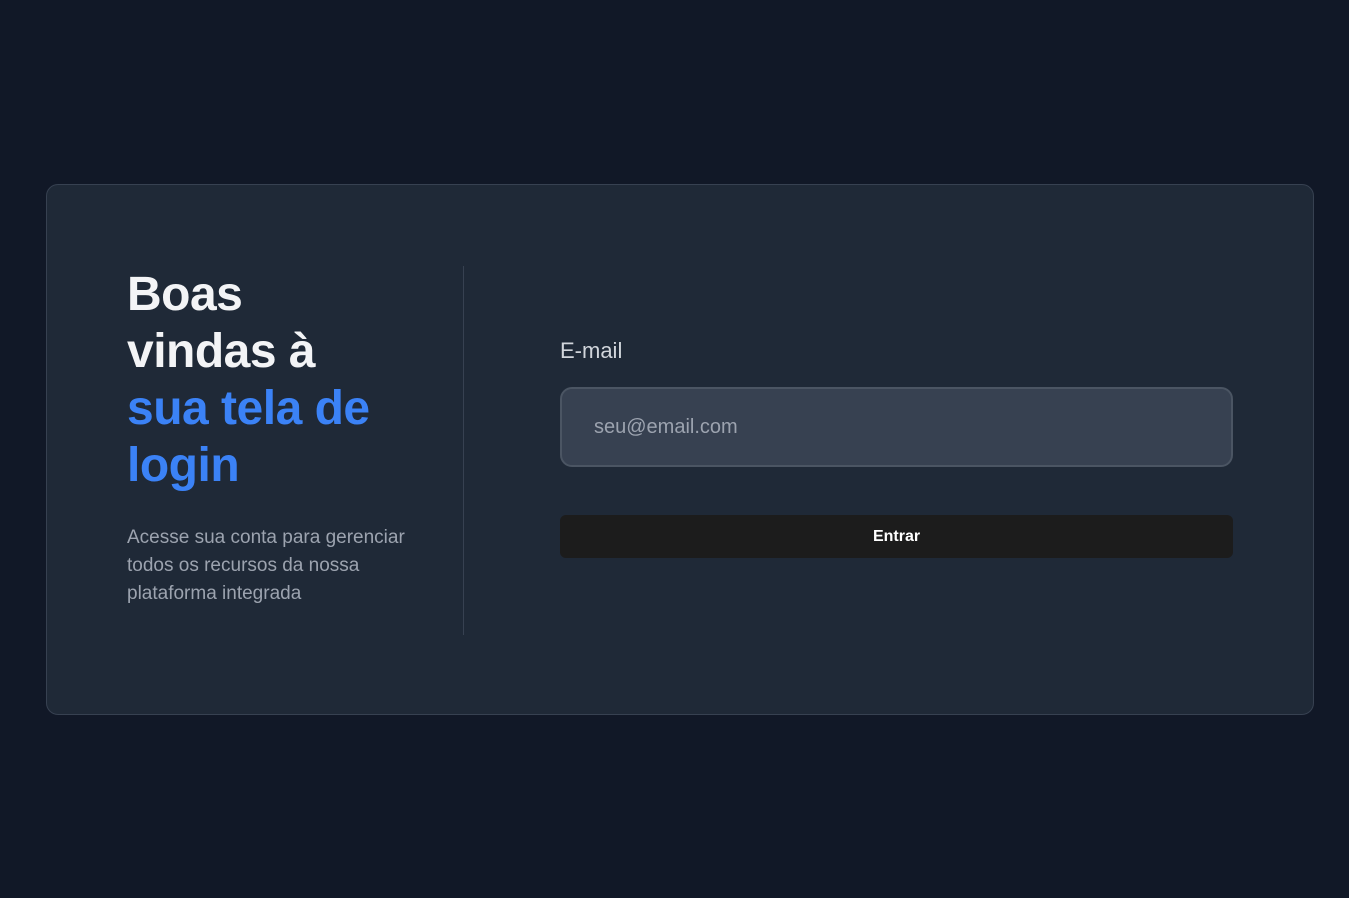 The height and width of the screenshot is (898, 1349). What do you see at coordinates (272, 380) in the screenshot?
I see `welcome-headline: Boas vindas à sua tela de login` at bounding box center [272, 380].